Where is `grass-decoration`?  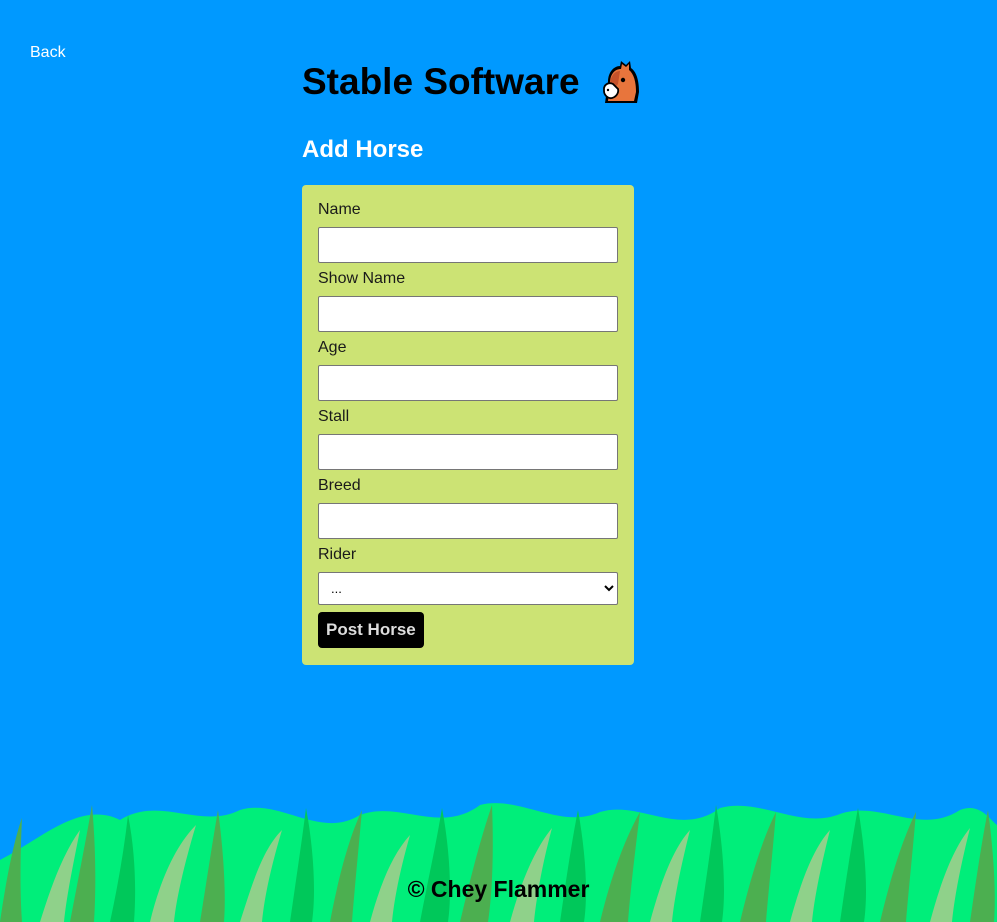 grass-decoration is located at coordinates (498, 862).